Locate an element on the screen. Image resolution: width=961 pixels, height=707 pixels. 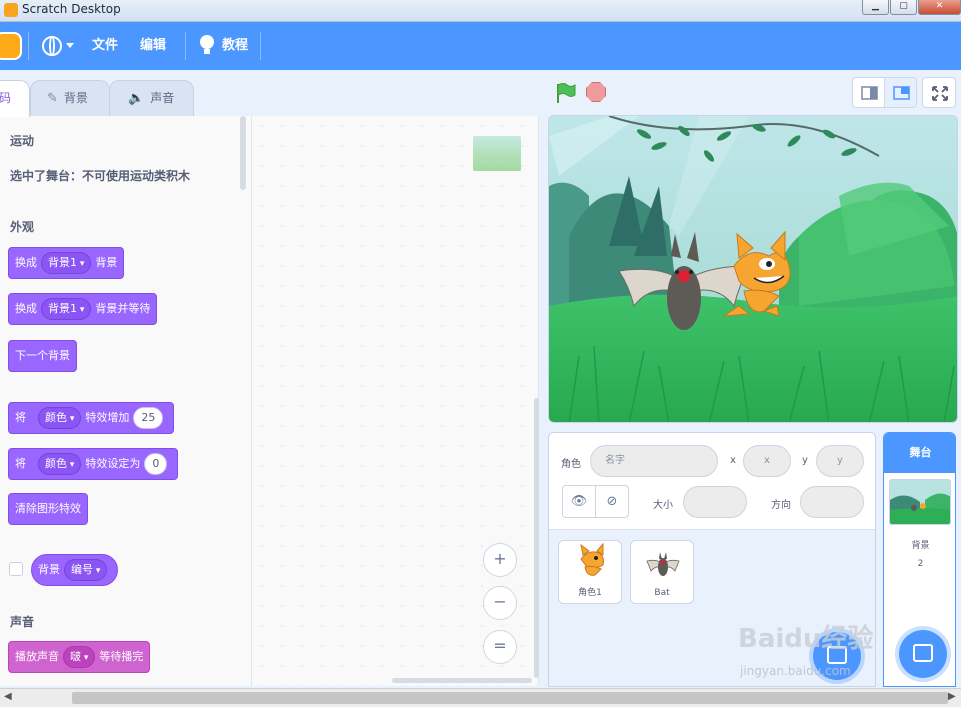
x-label: x is located at coordinates (733, 460).